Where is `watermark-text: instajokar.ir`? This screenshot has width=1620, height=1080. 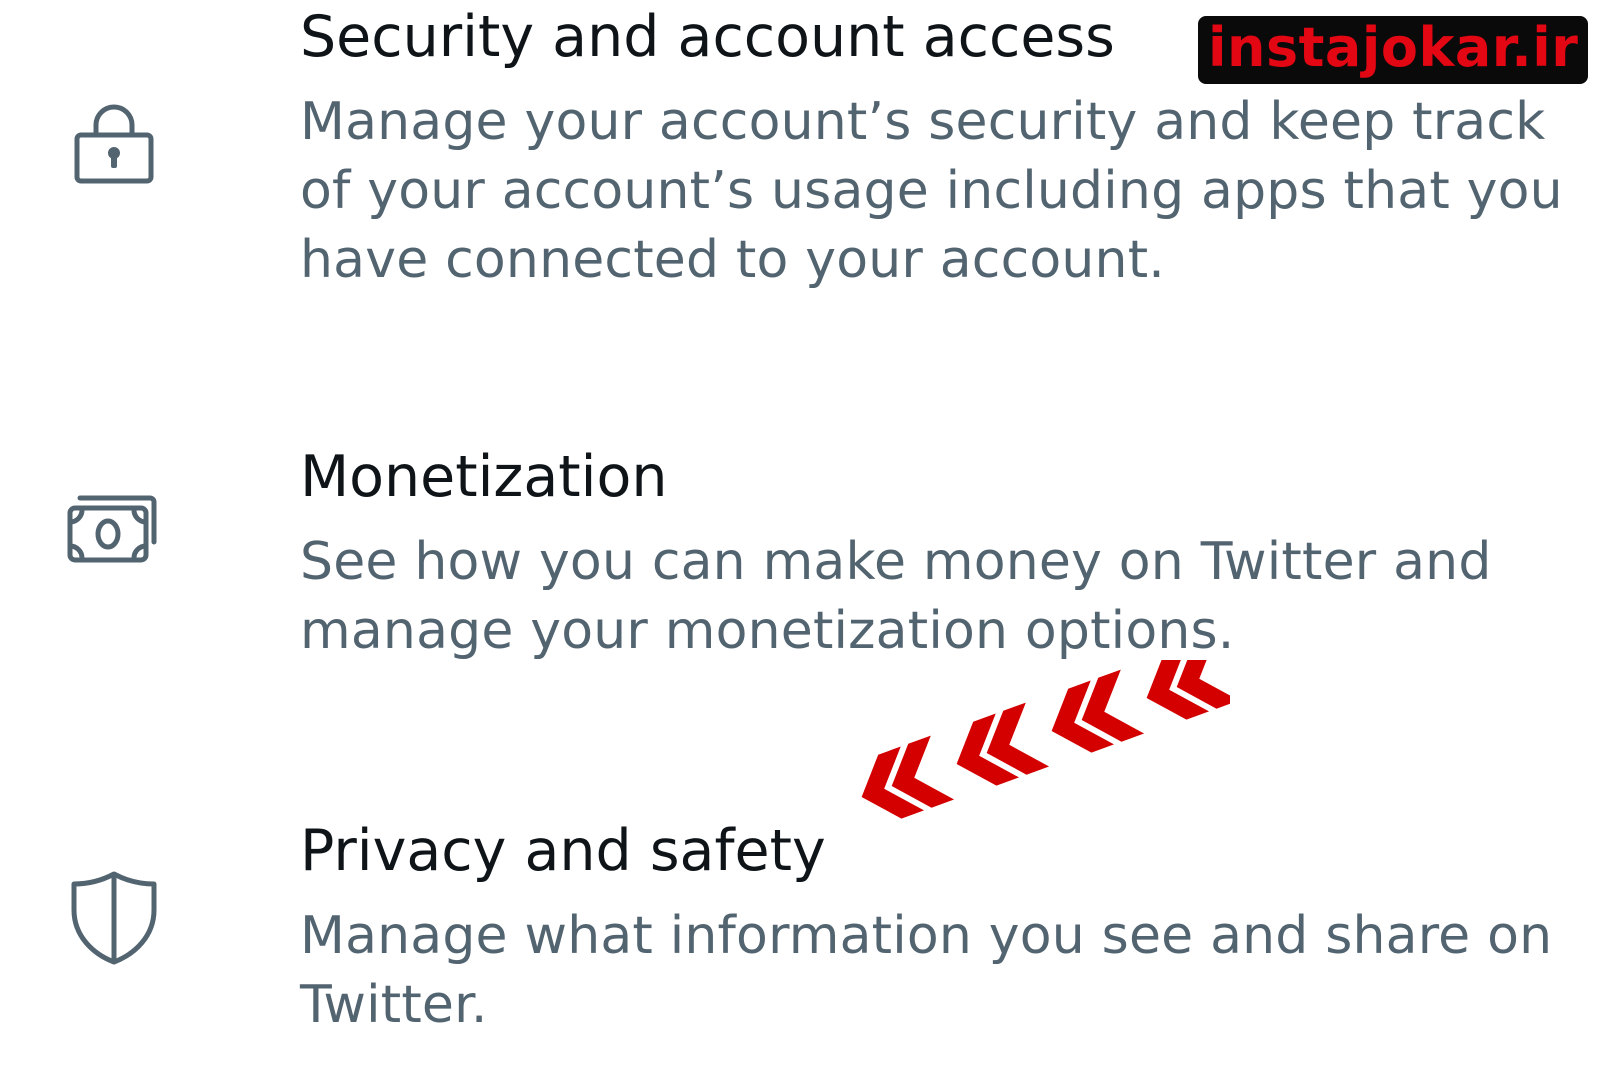 watermark-text: instajokar.ir is located at coordinates (1393, 47).